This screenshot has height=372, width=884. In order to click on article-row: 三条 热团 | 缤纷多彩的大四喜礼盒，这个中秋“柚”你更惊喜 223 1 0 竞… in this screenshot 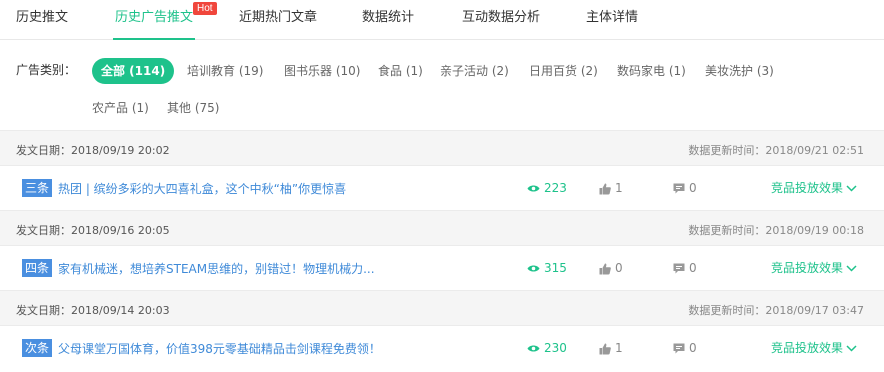, I will do `click(442, 188)`.